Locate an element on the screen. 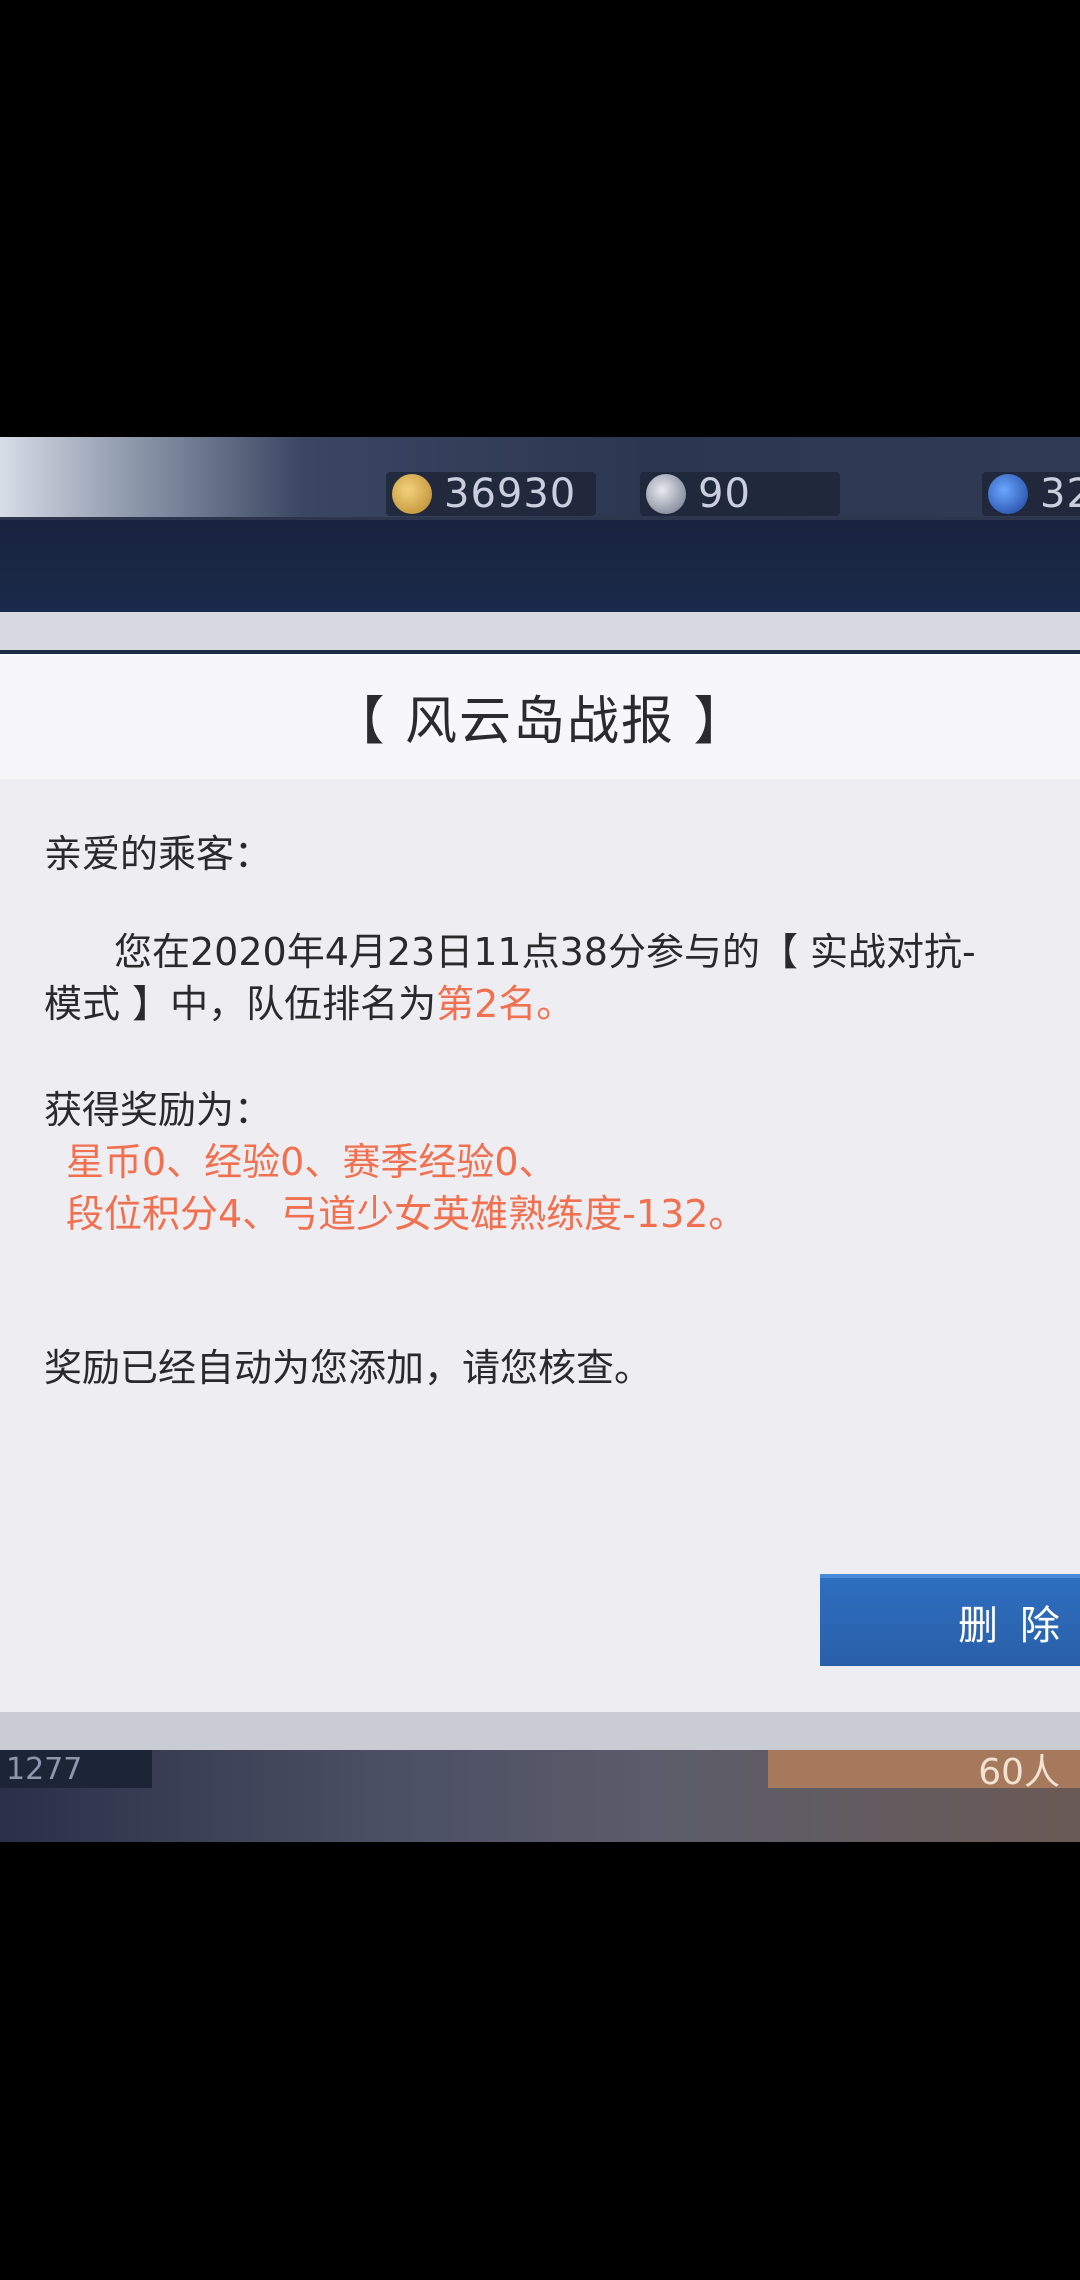 This screenshot has height=2280, width=1080. bottom-right-panel: 60人 is located at coordinates (924, 1771).